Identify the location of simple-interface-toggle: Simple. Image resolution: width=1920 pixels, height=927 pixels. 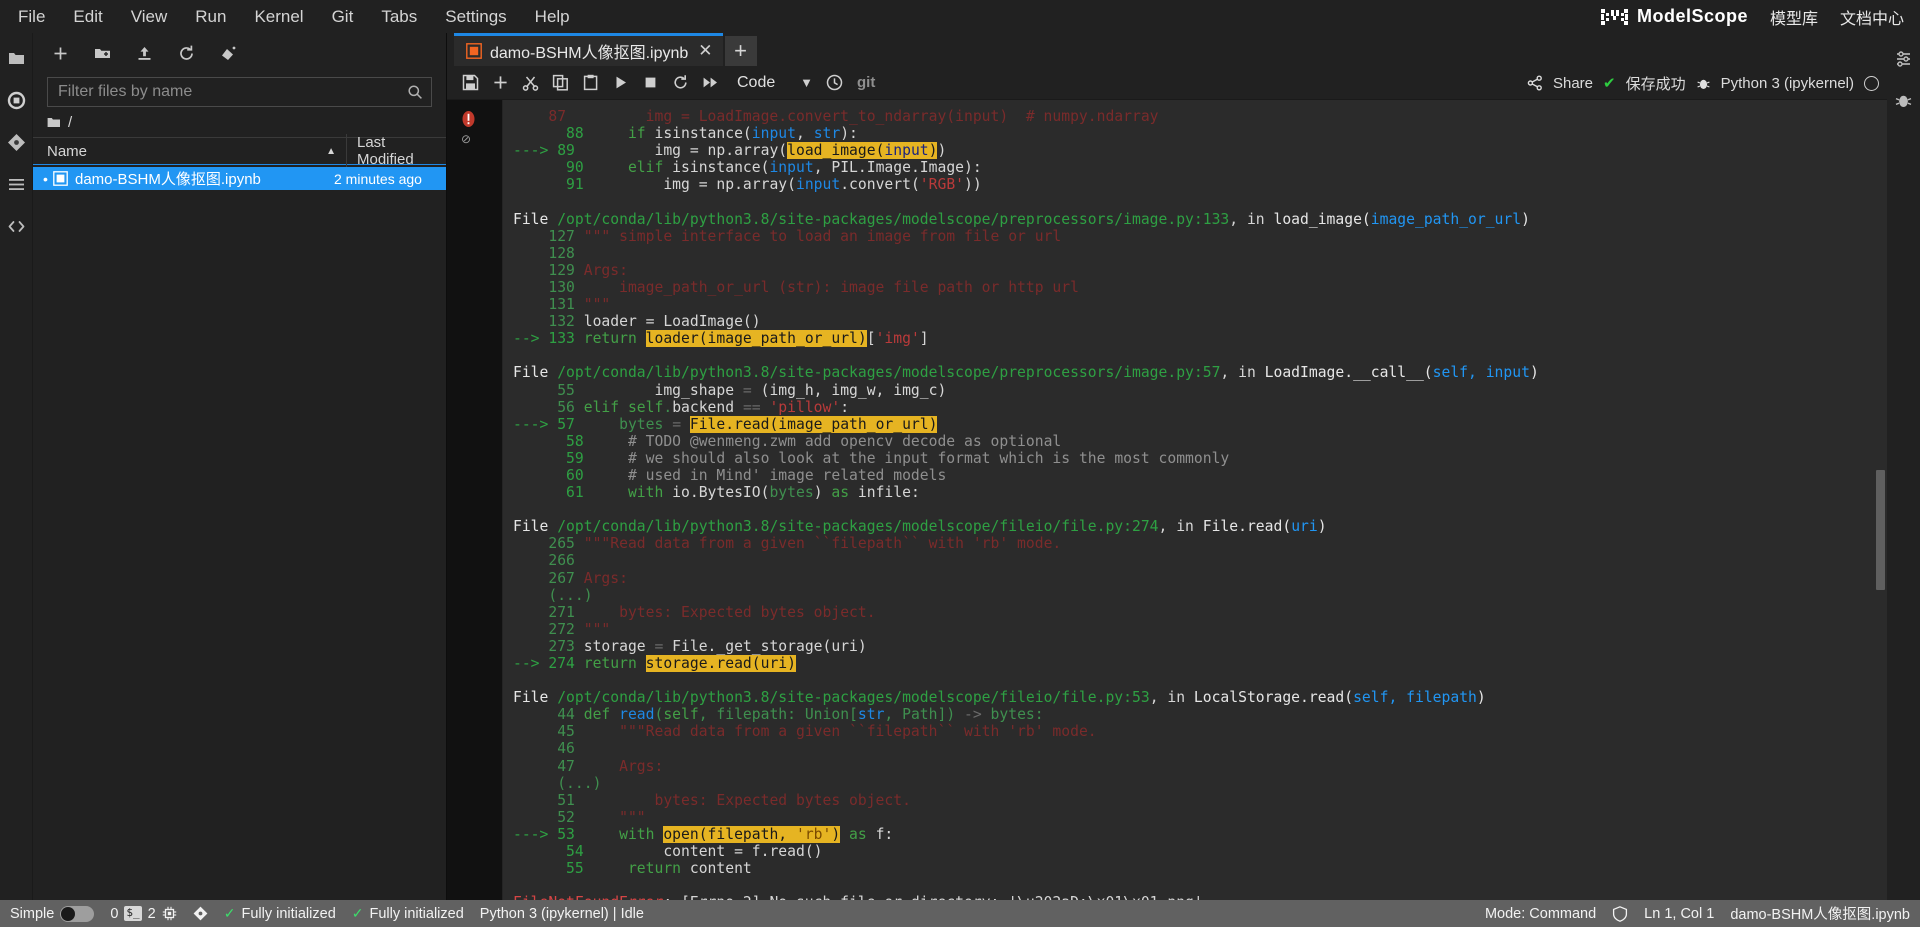
(52, 913).